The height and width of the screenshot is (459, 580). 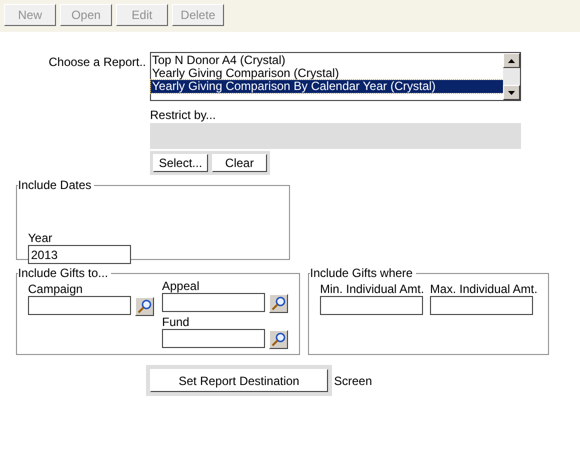 I want to click on destination-value: Screen, so click(x=353, y=381).